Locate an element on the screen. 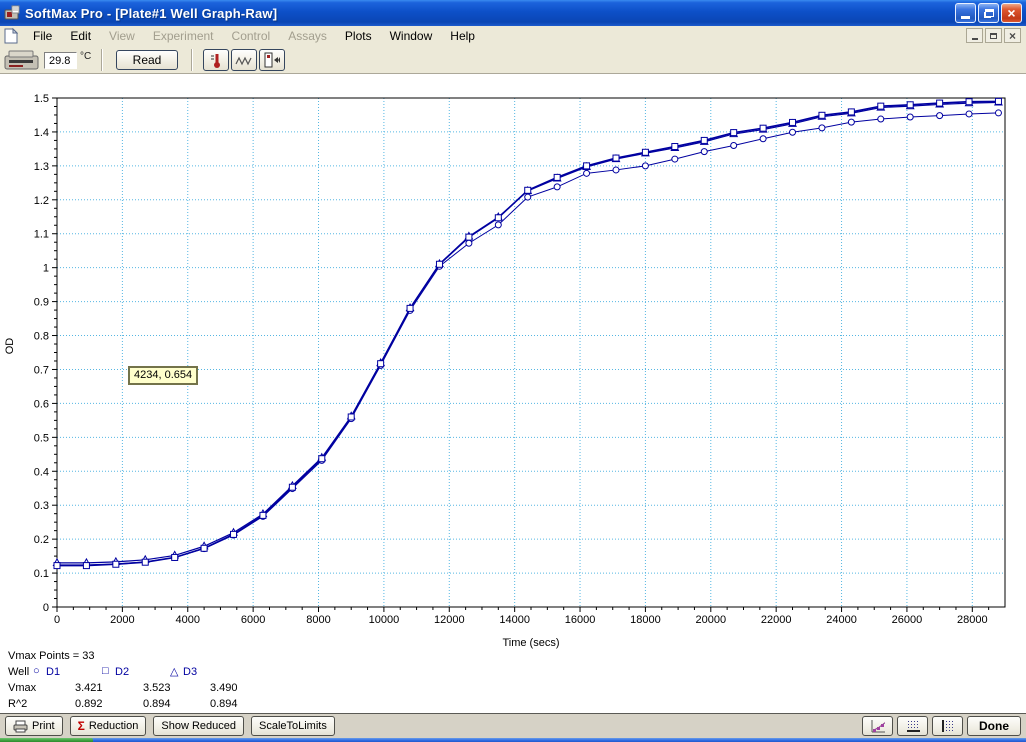 This screenshot has height=742, width=1026. print-button: Print is located at coordinates (34, 726).